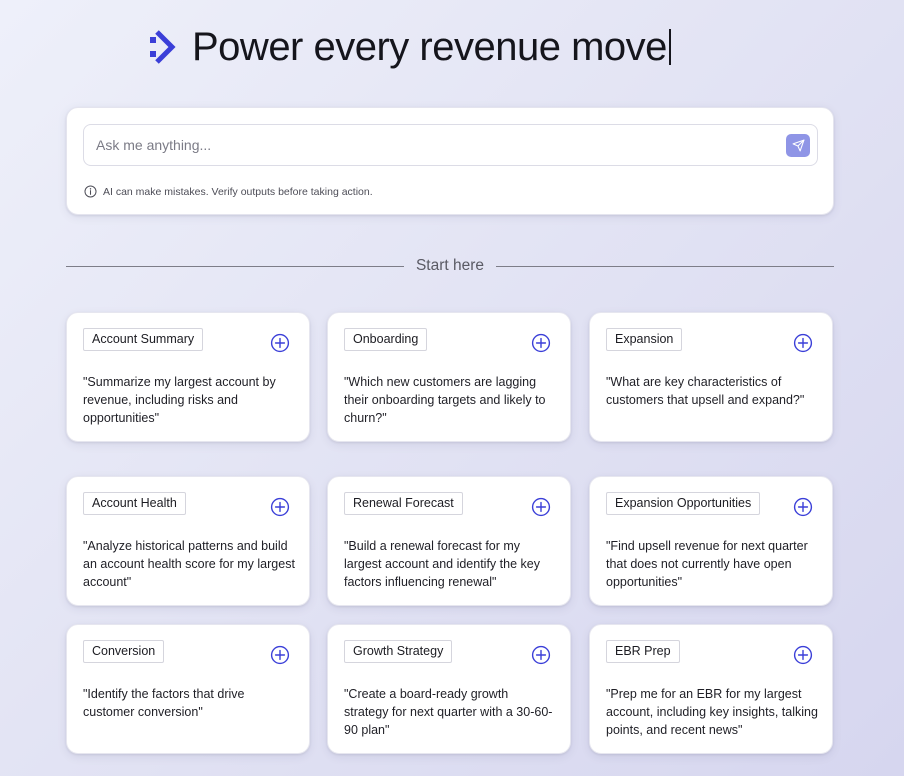 The image size is (904, 776). What do you see at coordinates (669, 47) in the screenshot?
I see `typing-caret` at bounding box center [669, 47].